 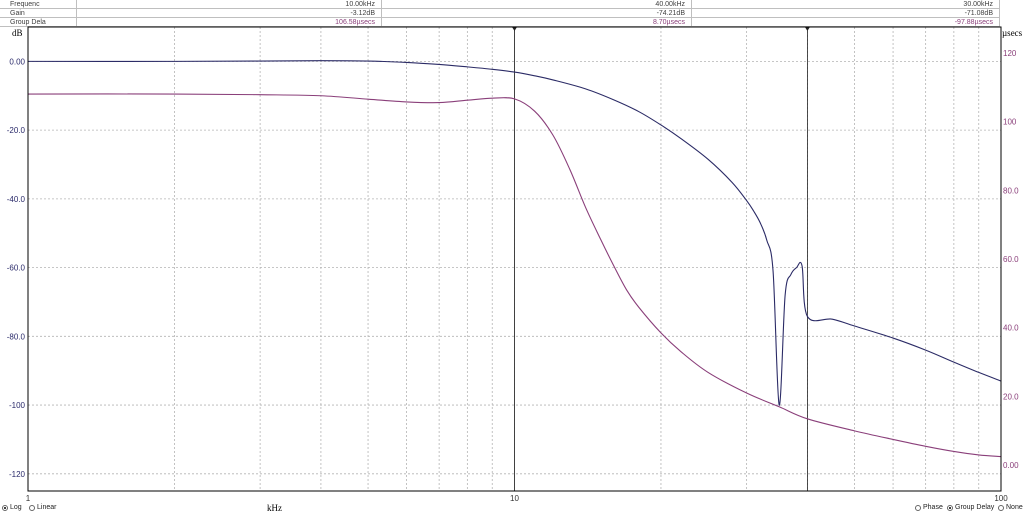 I want to click on y-axis-ticks: 0.00 -20.0 -40.0 -60.0 -80.0 -100 -120, so click(x=16, y=267).